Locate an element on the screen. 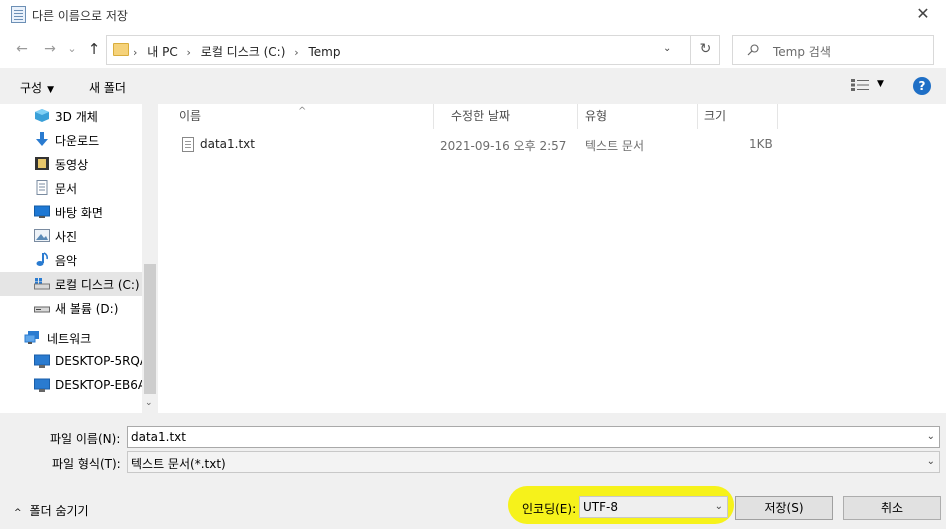 This screenshot has height=529, width=946. refresh-button: ↻ is located at coordinates (705, 50).